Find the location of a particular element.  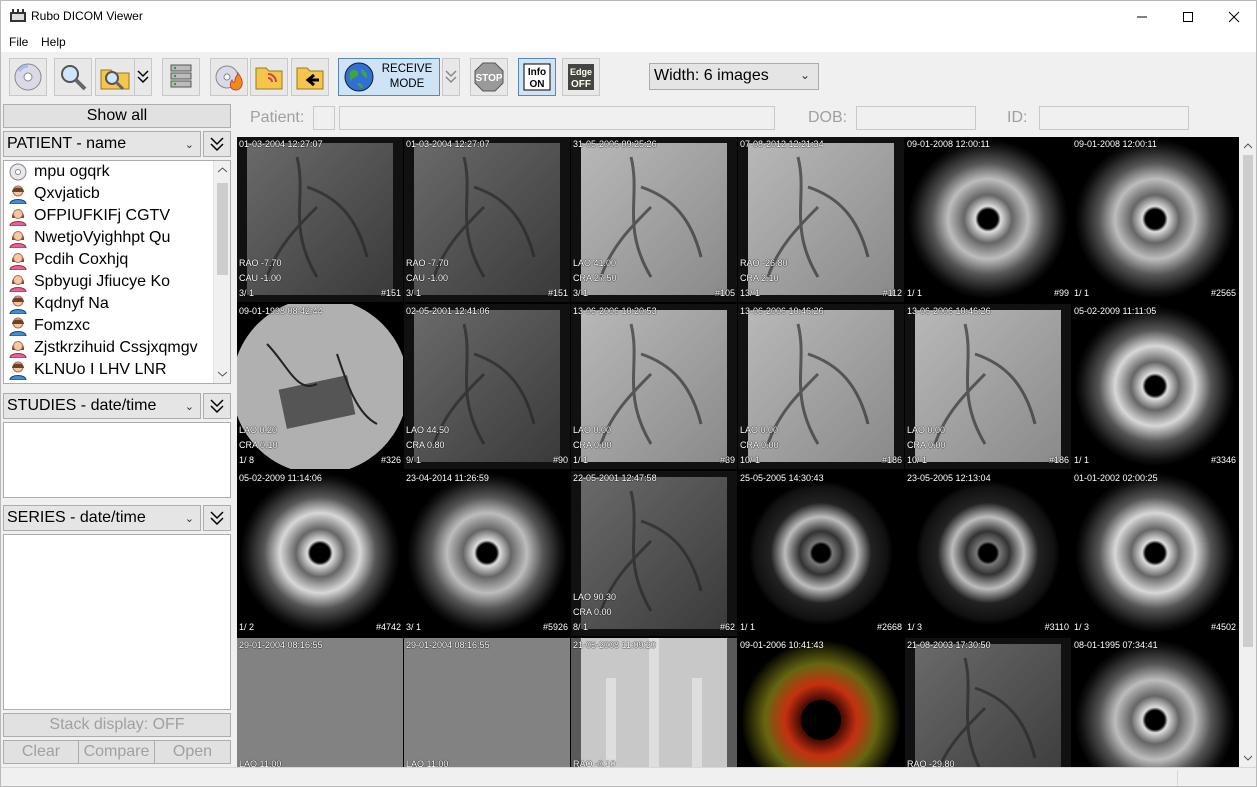

thumbnail-tile: 25-05-2005 14:30:43 1/ 1 #2668 is located at coordinates (821, 553).